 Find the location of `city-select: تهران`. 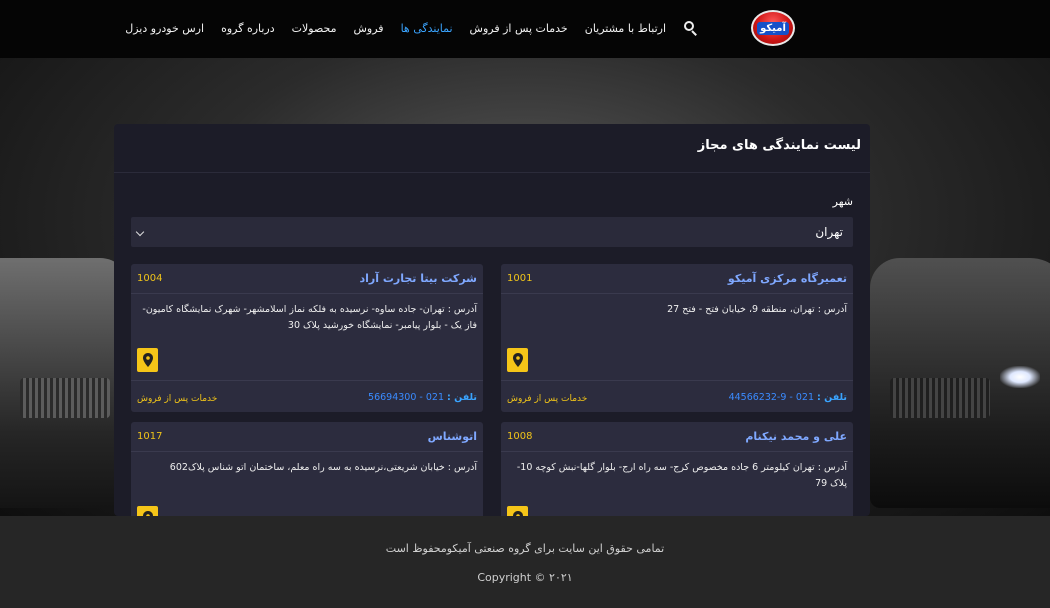

city-select: تهران is located at coordinates (492, 232).